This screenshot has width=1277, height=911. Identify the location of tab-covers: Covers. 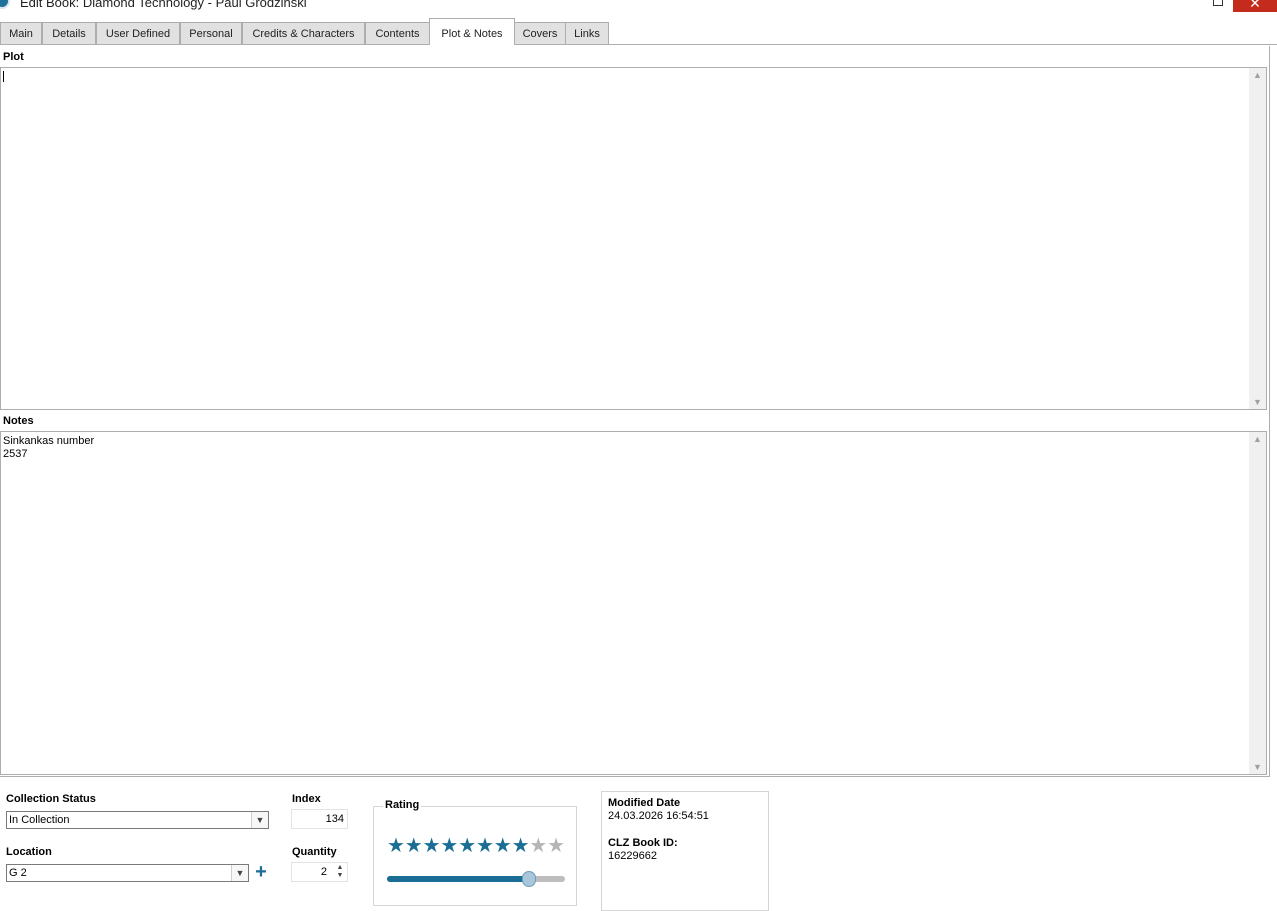
(540, 33).